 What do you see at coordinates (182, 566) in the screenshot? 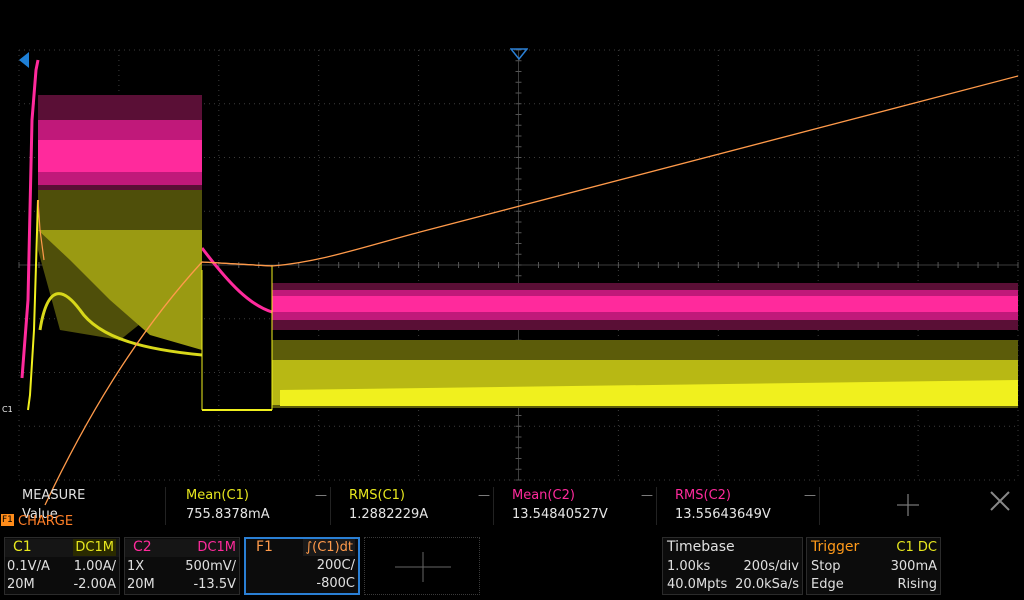
I see `channel-c2-box: C2 DC1M 1X 500mV/ 20M -13.5V` at bounding box center [182, 566].